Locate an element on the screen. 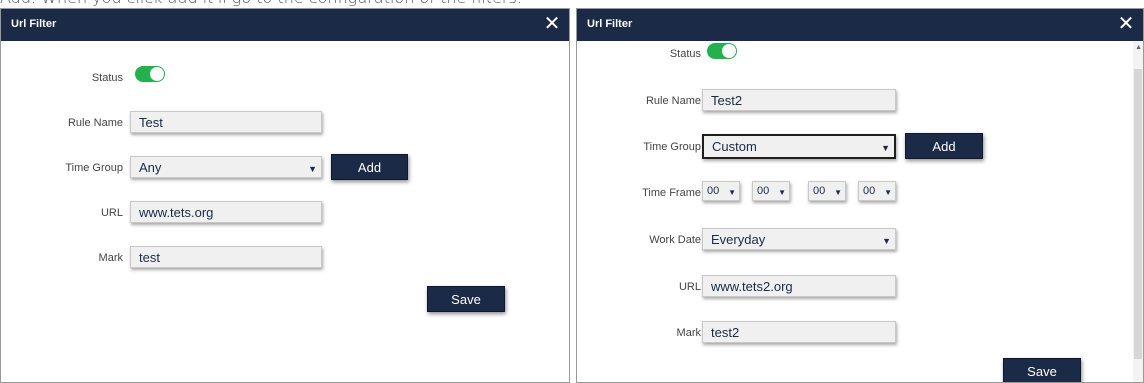 The image size is (1144, 383). rule-name-input: Test2 is located at coordinates (799, 100).